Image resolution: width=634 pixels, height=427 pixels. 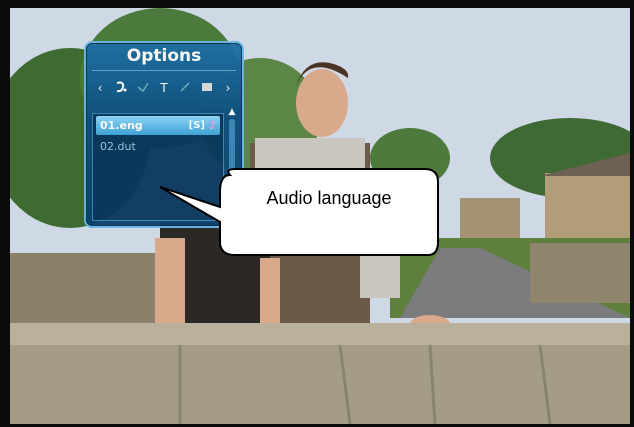 I want to click on stereo-tag: [S], so click(x=196, y=125).